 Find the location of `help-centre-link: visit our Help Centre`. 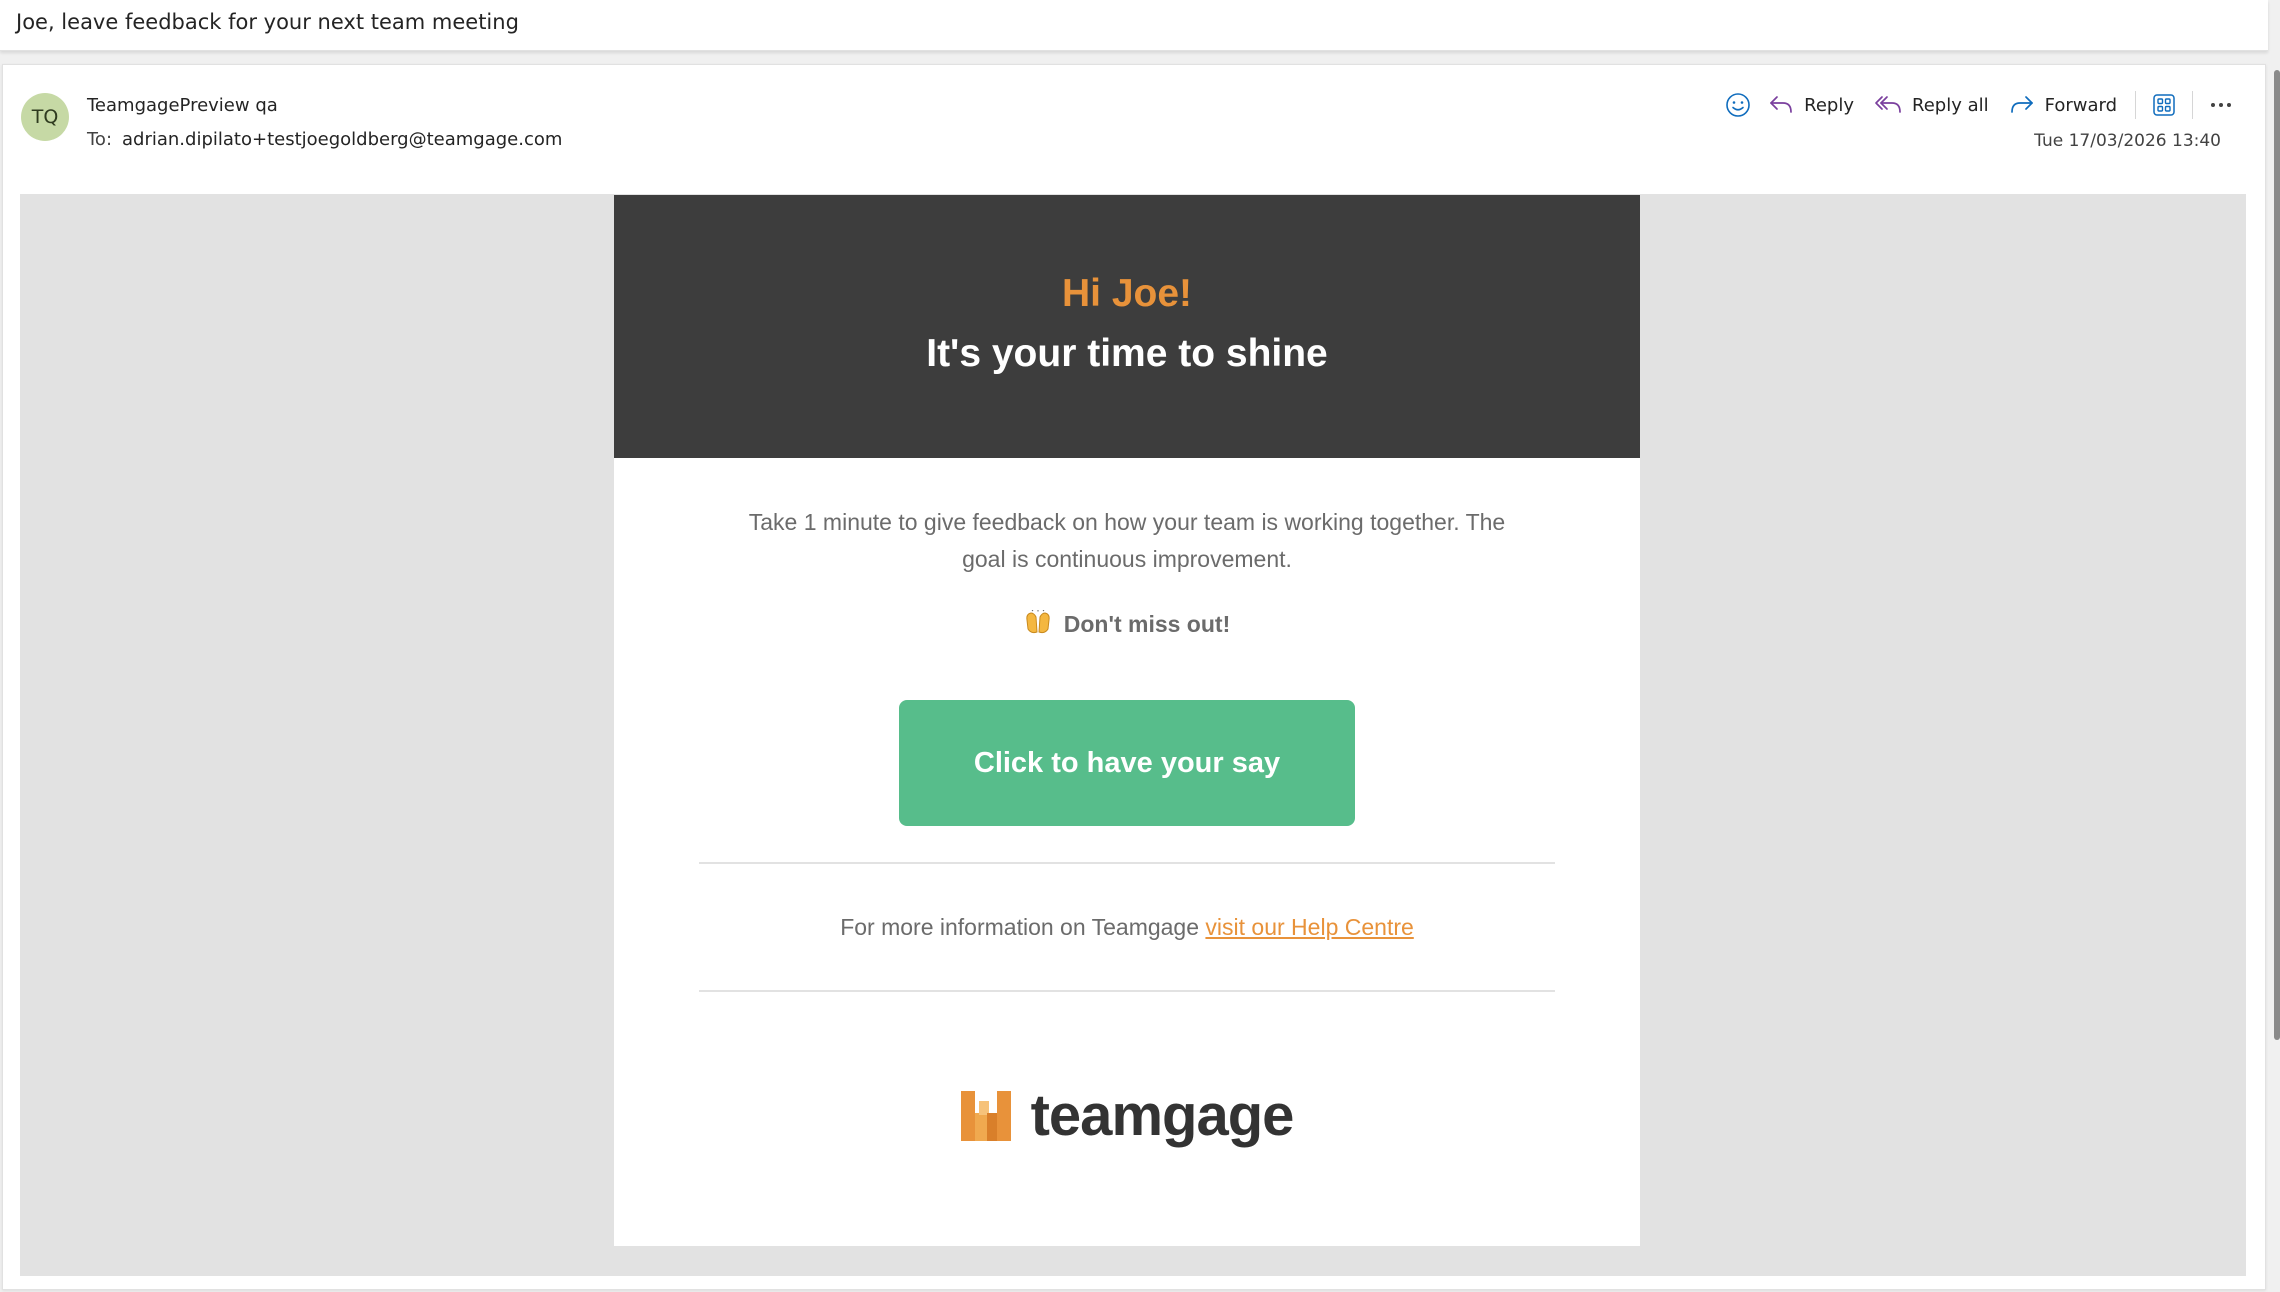

help-centre-link: visit our Help Centre is located at coordinates (1309, 927).